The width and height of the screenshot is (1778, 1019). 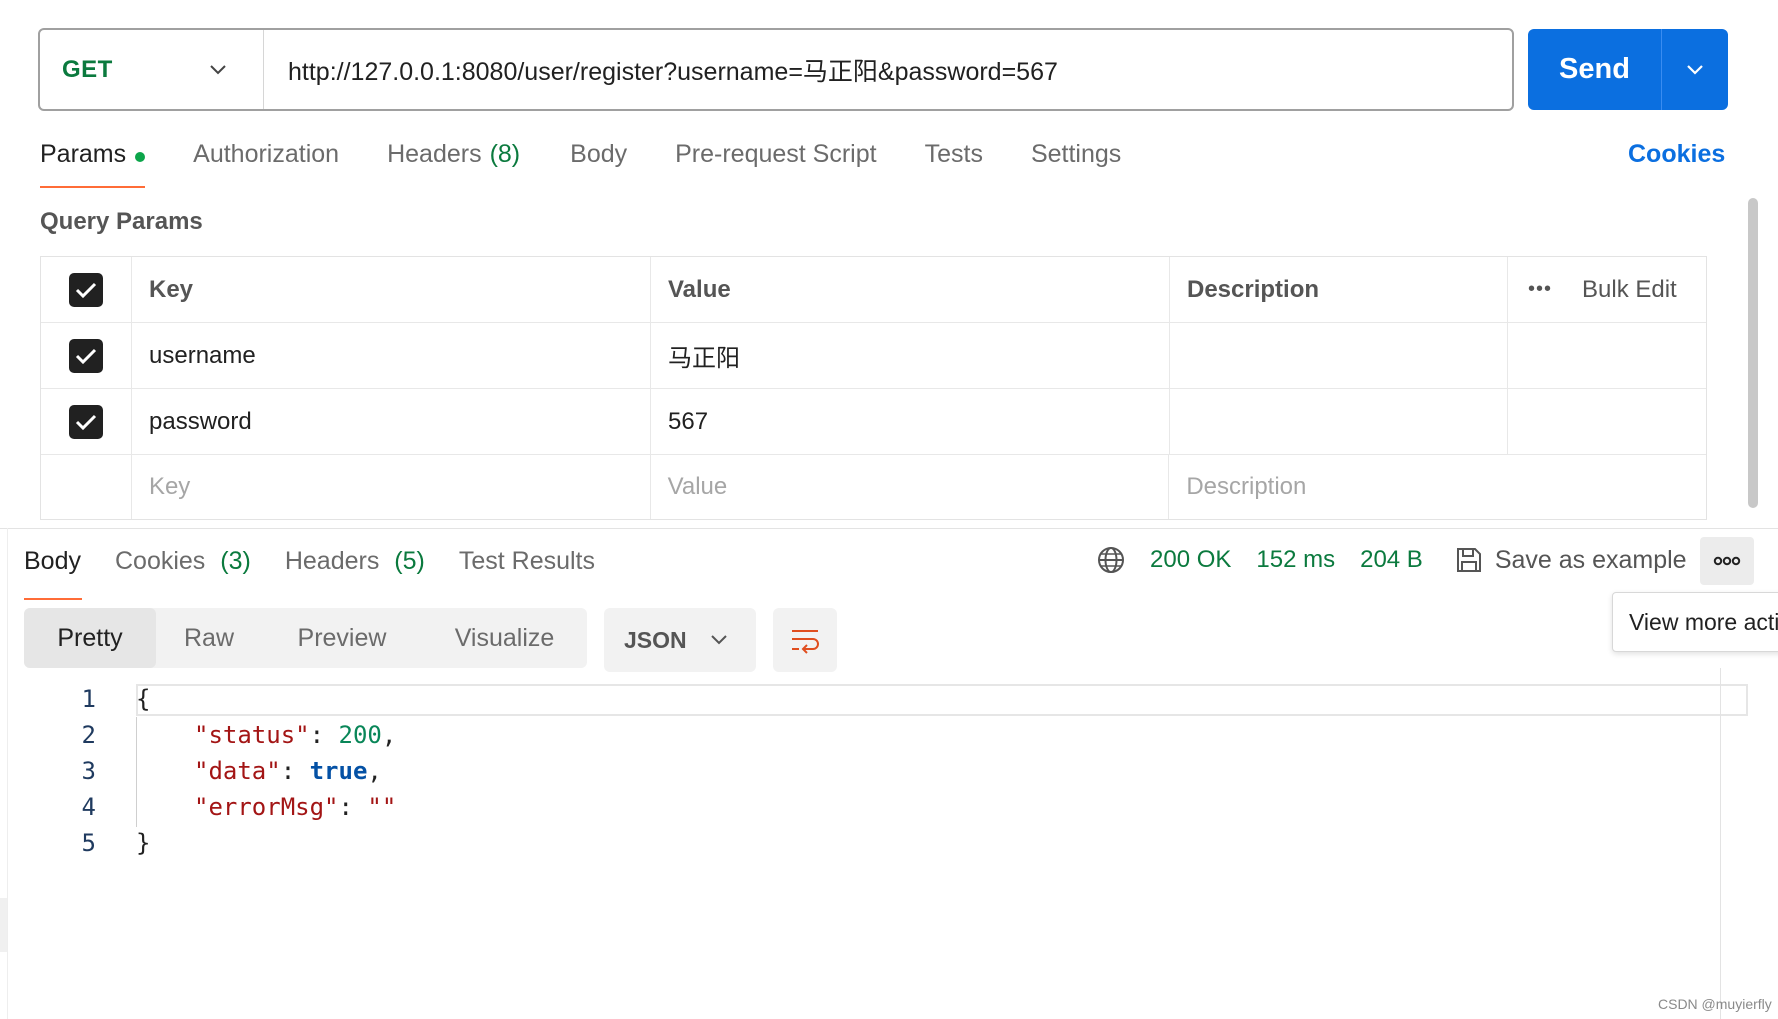 What do you see at coordinates (599, 154) in the screenshot?
I see `tab-label: Body` at bounding box center [599, 154].